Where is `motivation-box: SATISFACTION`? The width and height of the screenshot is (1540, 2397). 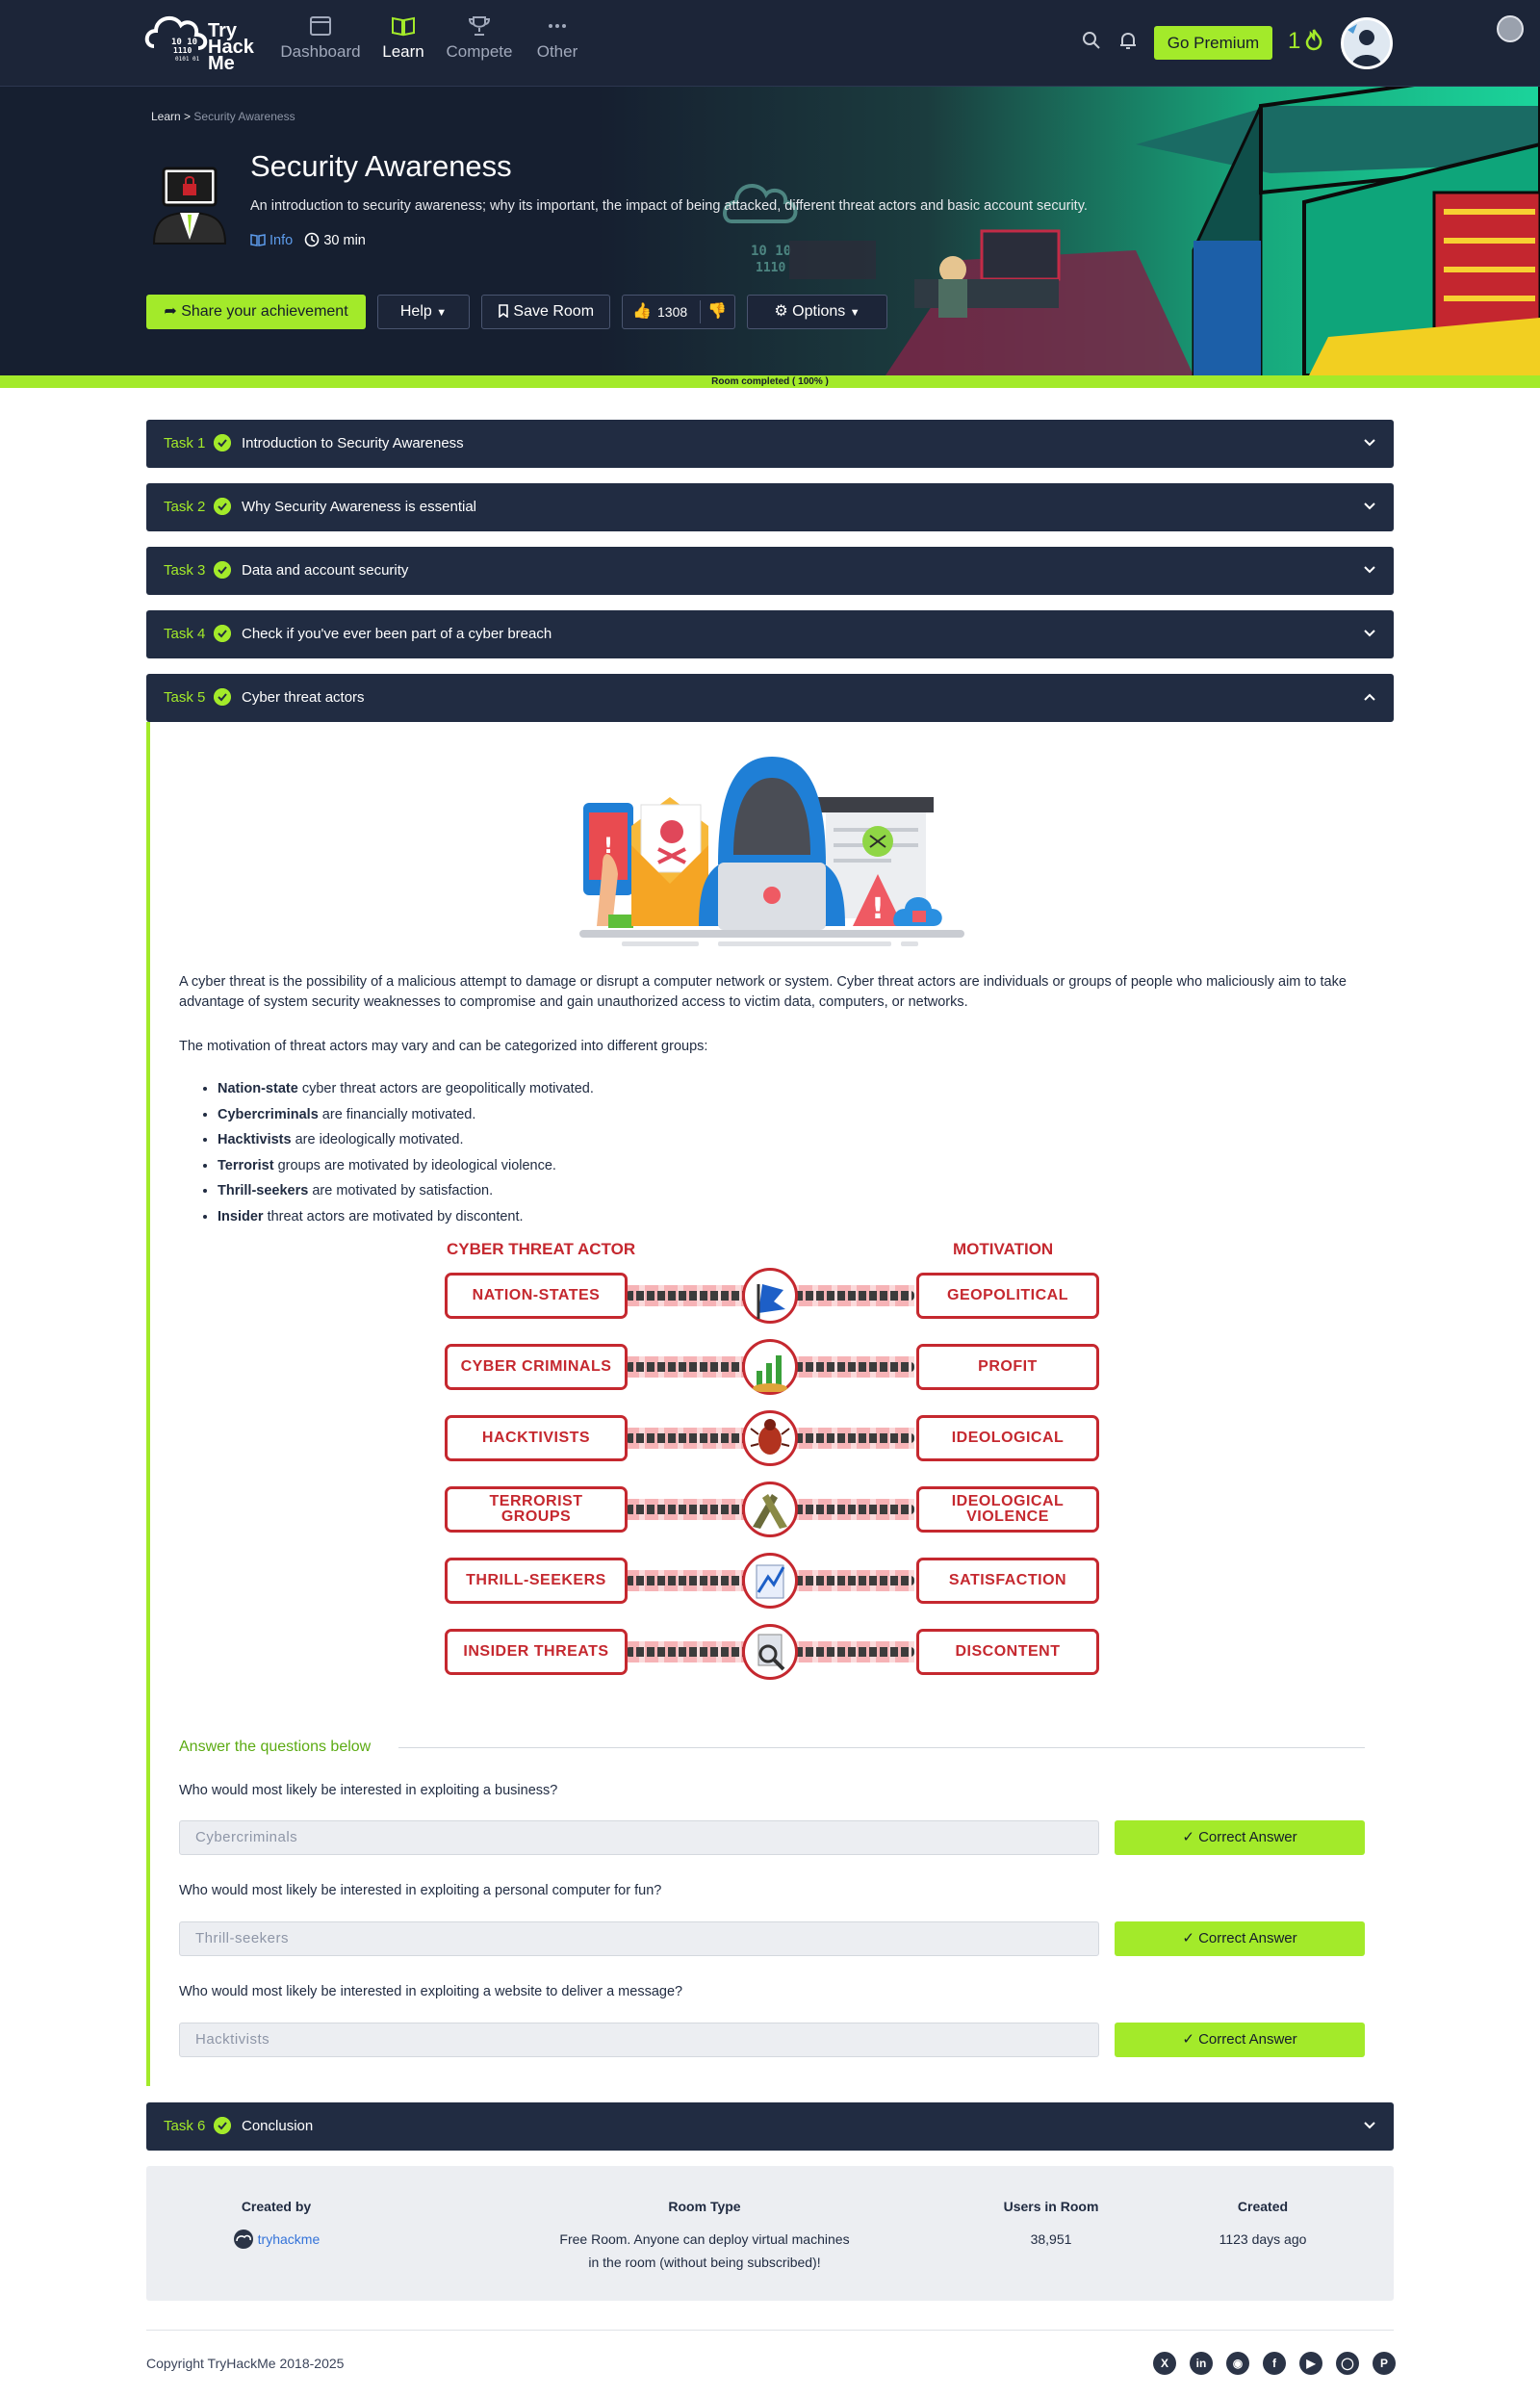 motivation-box: SATISFACTION is located at coordinates (1007, 1581).